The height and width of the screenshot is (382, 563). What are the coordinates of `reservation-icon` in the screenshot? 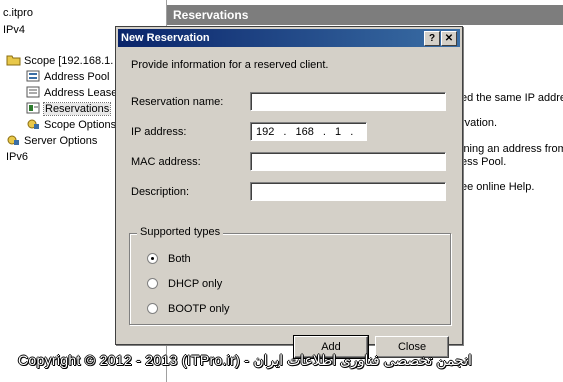 It's located at (33, 108).